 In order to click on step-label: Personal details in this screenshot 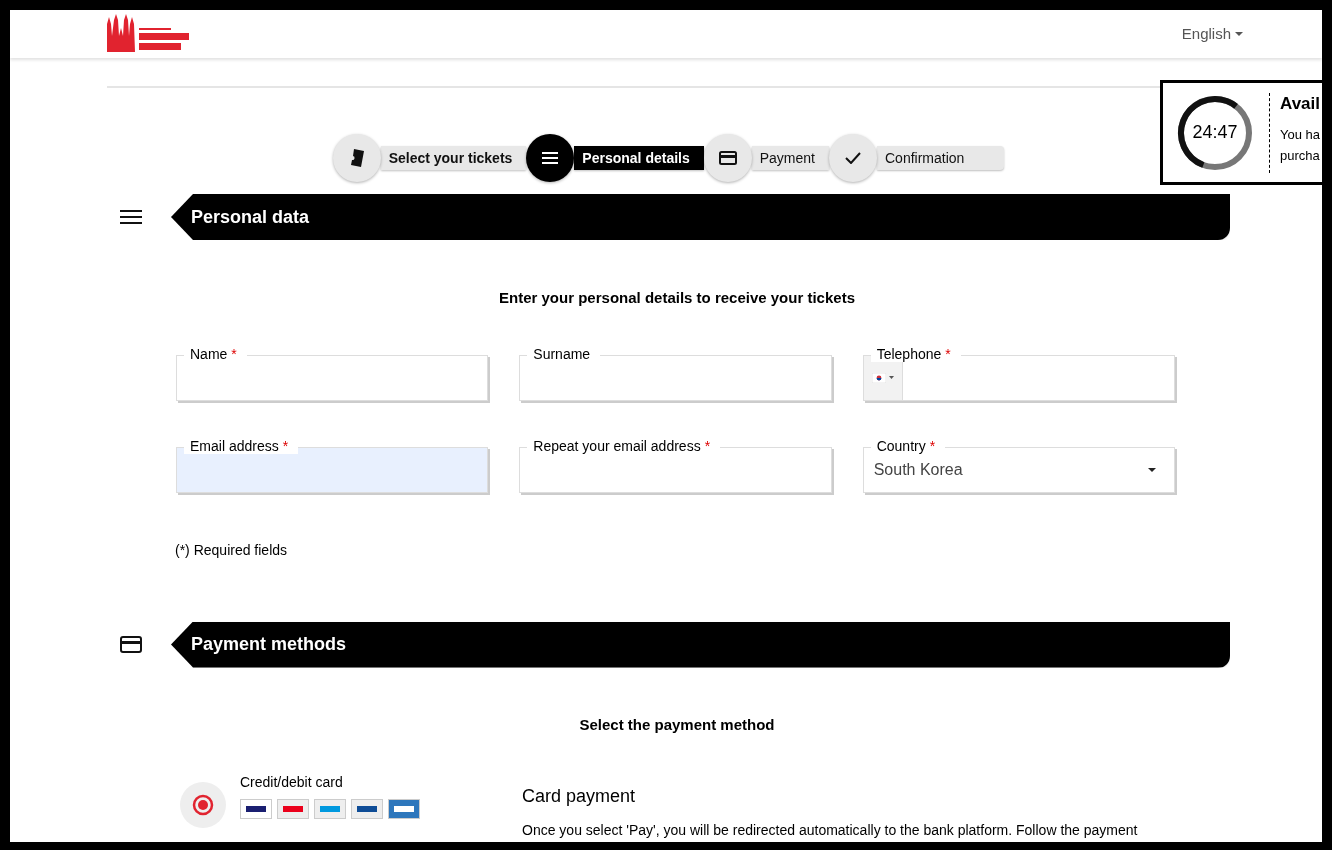, I will do `click(639, 158)`.